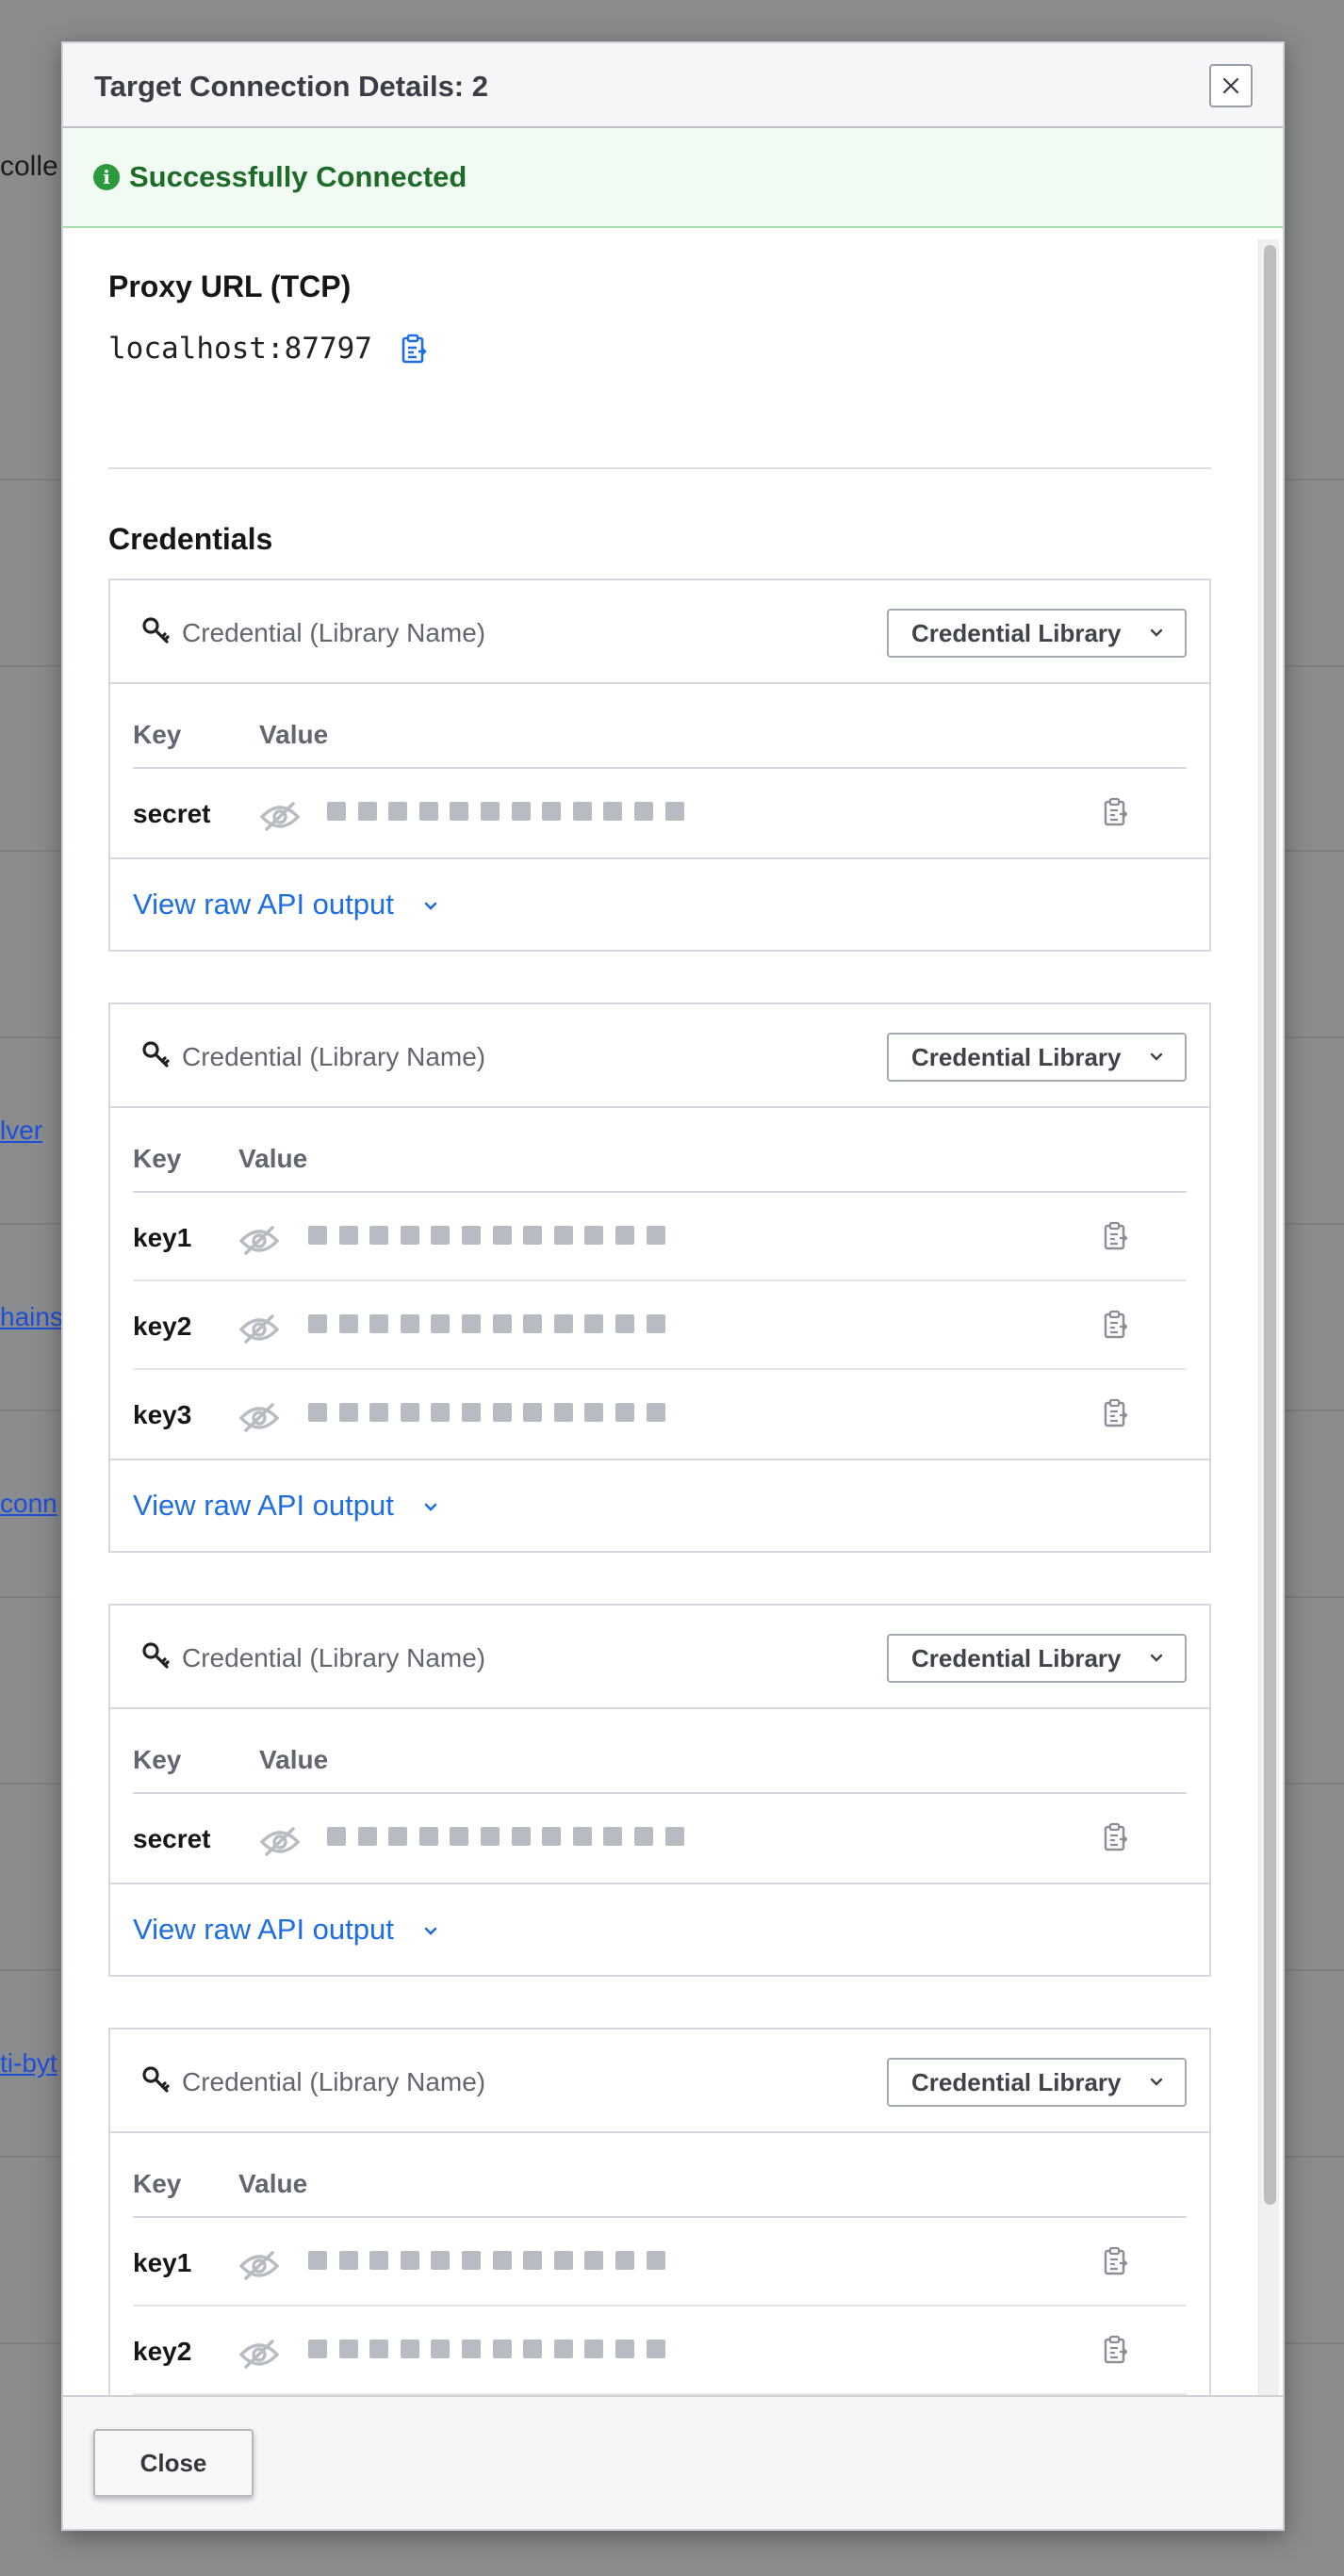 The width and height of the screenshot is (1344, 2576). Describe the element at coordinates (31, 1317) in the screenshot. I see `background-link: hains` at that location.